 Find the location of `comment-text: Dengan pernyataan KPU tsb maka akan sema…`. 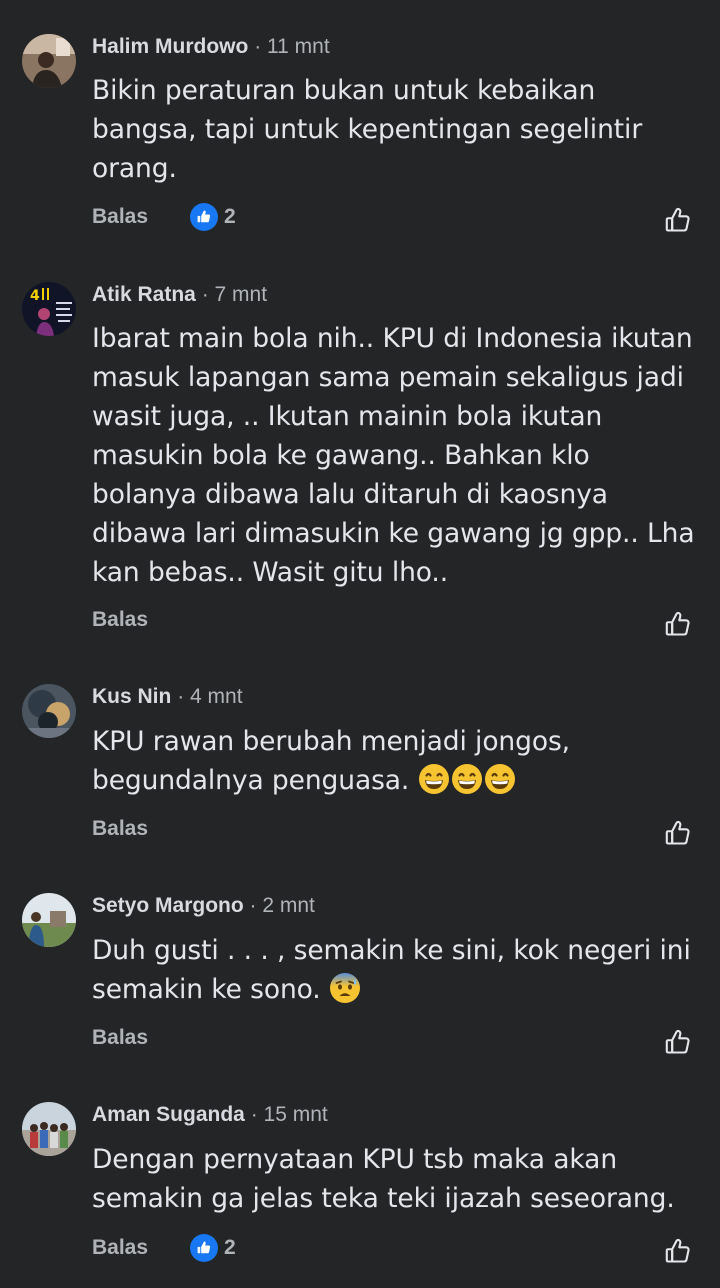

comment-text: Dengan pernyataan KPU tsb maka akan sema… is located at coordinates (397, 1179).